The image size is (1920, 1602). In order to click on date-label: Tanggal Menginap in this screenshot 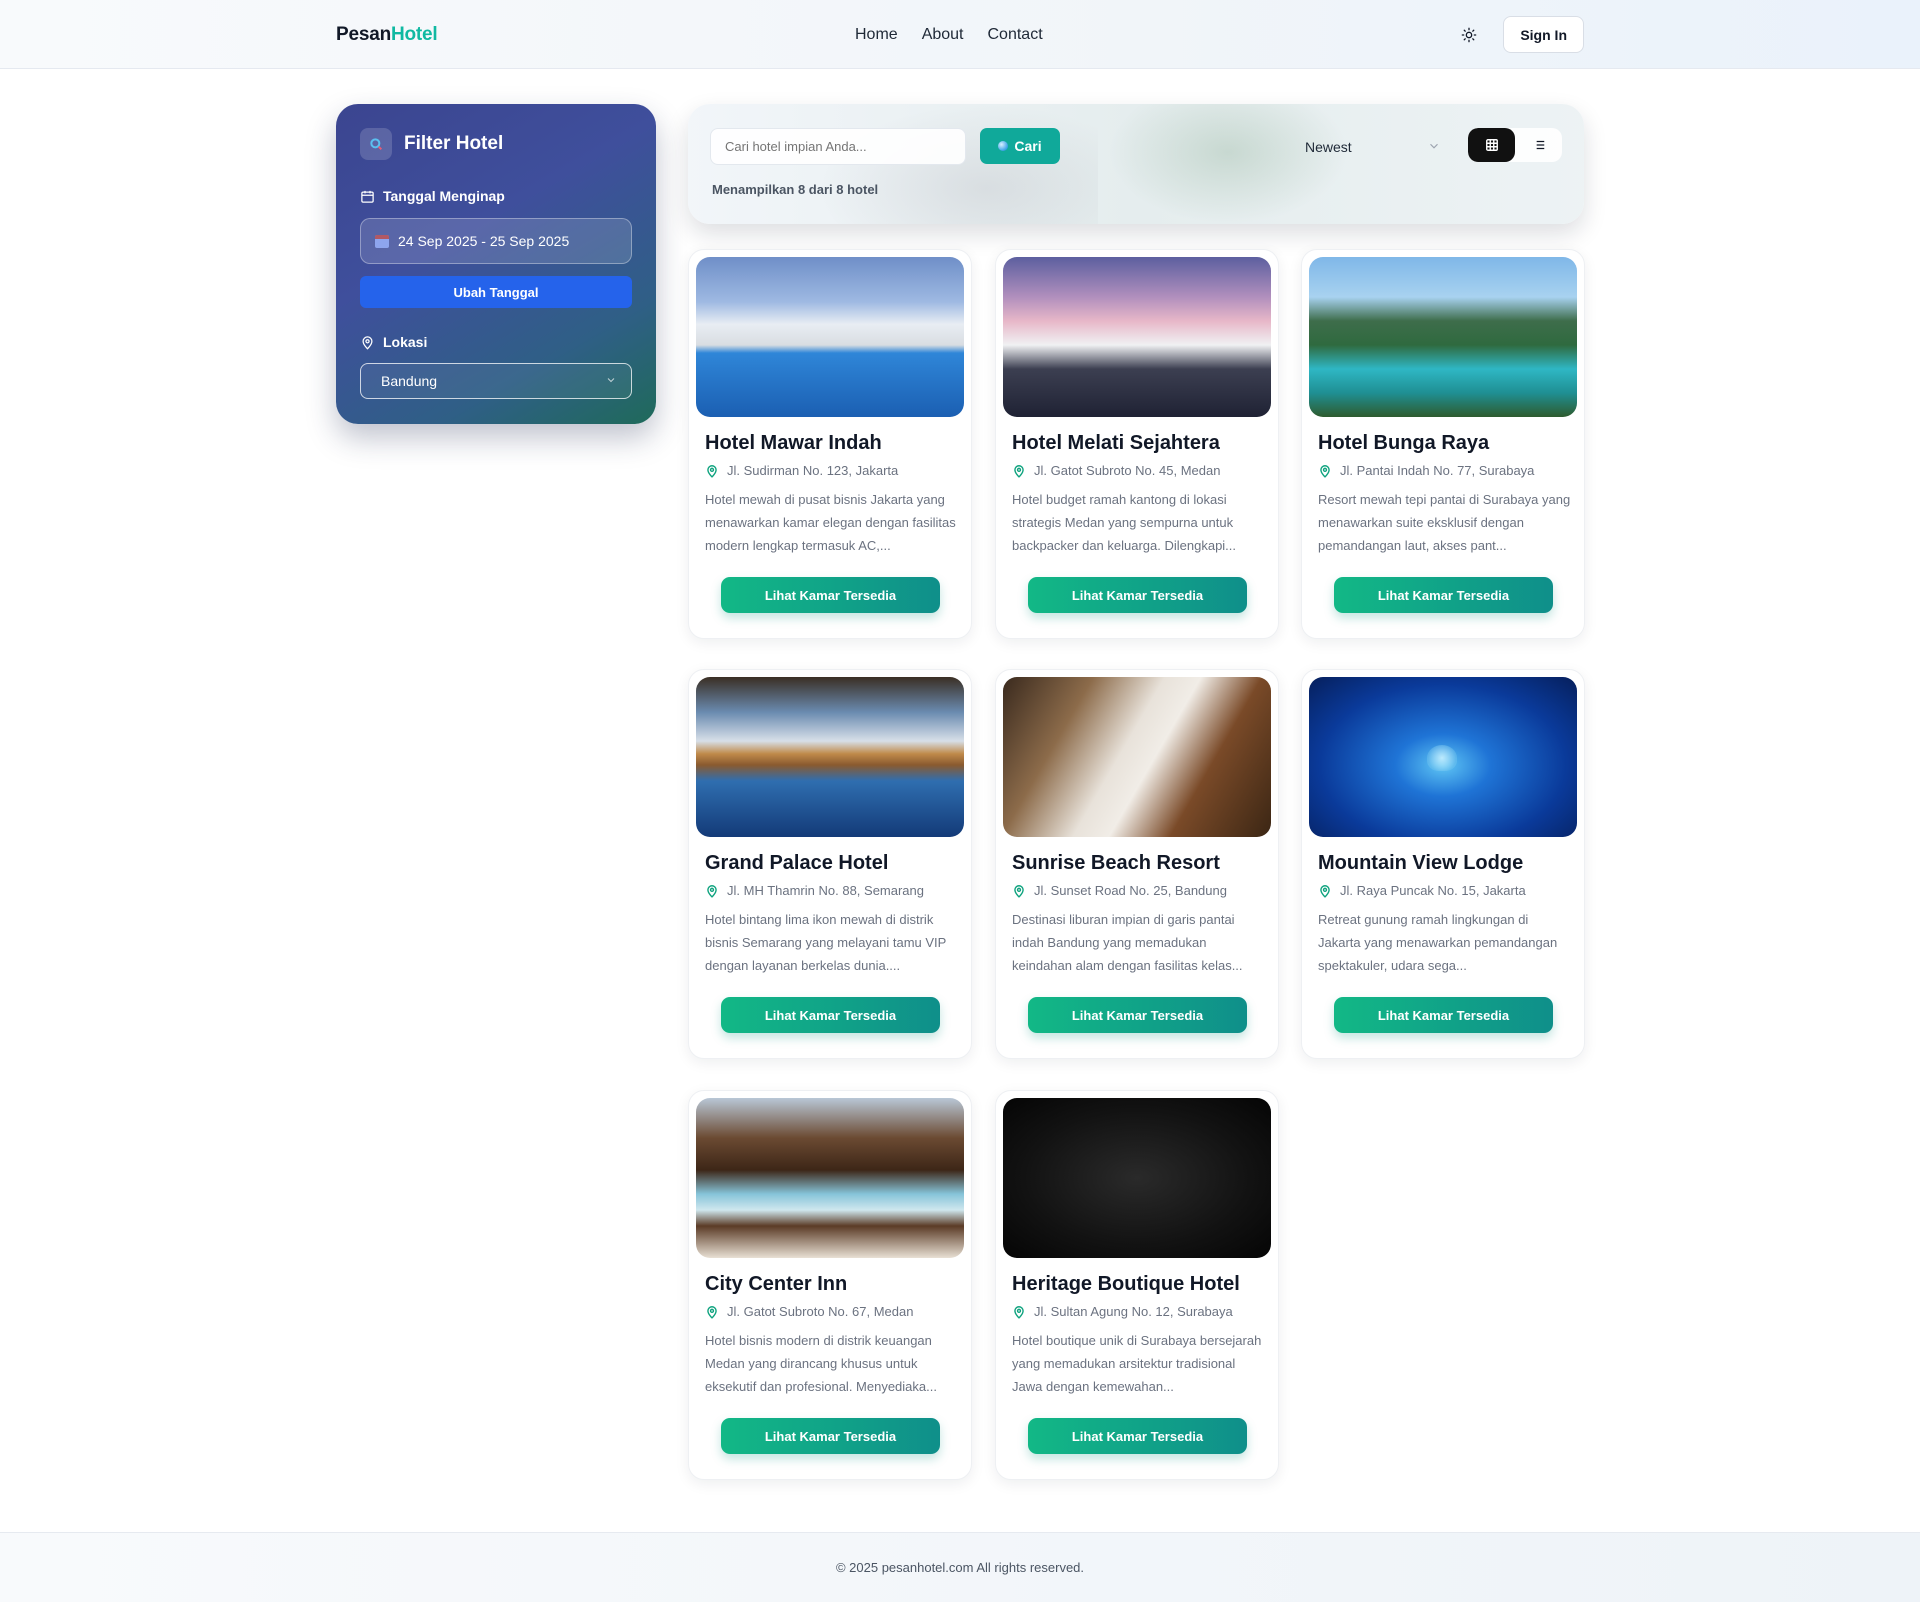, I will do `click(444, 196)`.